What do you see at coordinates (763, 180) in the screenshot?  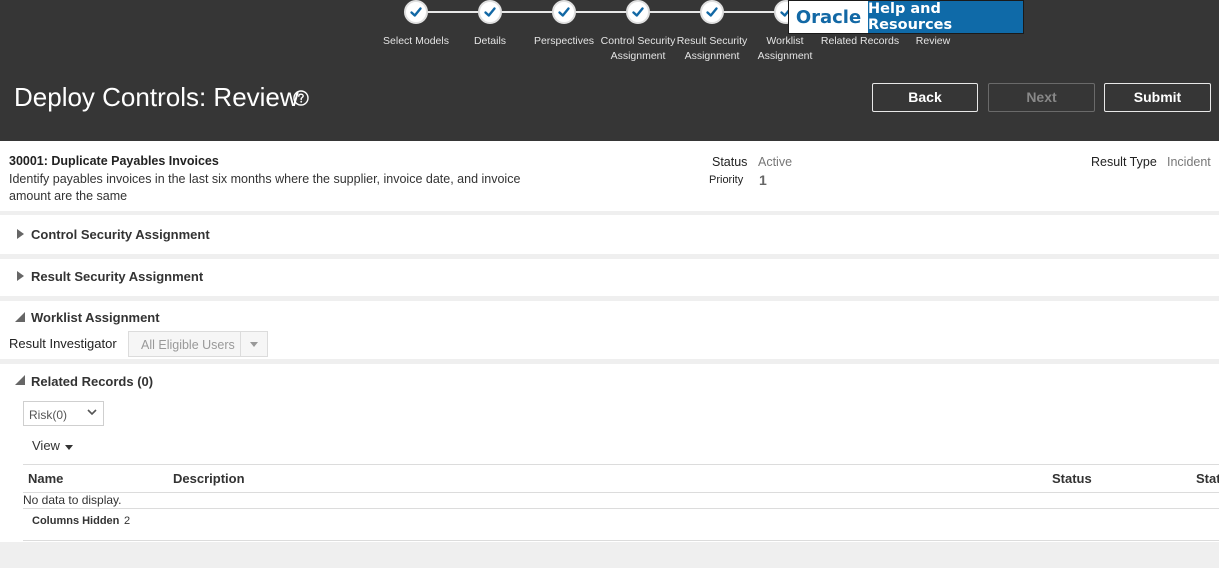 I see `priority-value: 1` at bounding box center [763, 180].